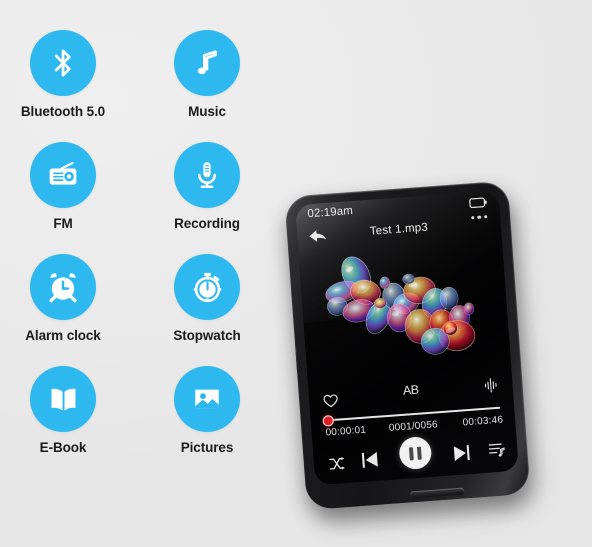 Image resolution: width=592 pixels, height=547 pixels. I want to click on status-time: 02:19am, so click(330, 212).